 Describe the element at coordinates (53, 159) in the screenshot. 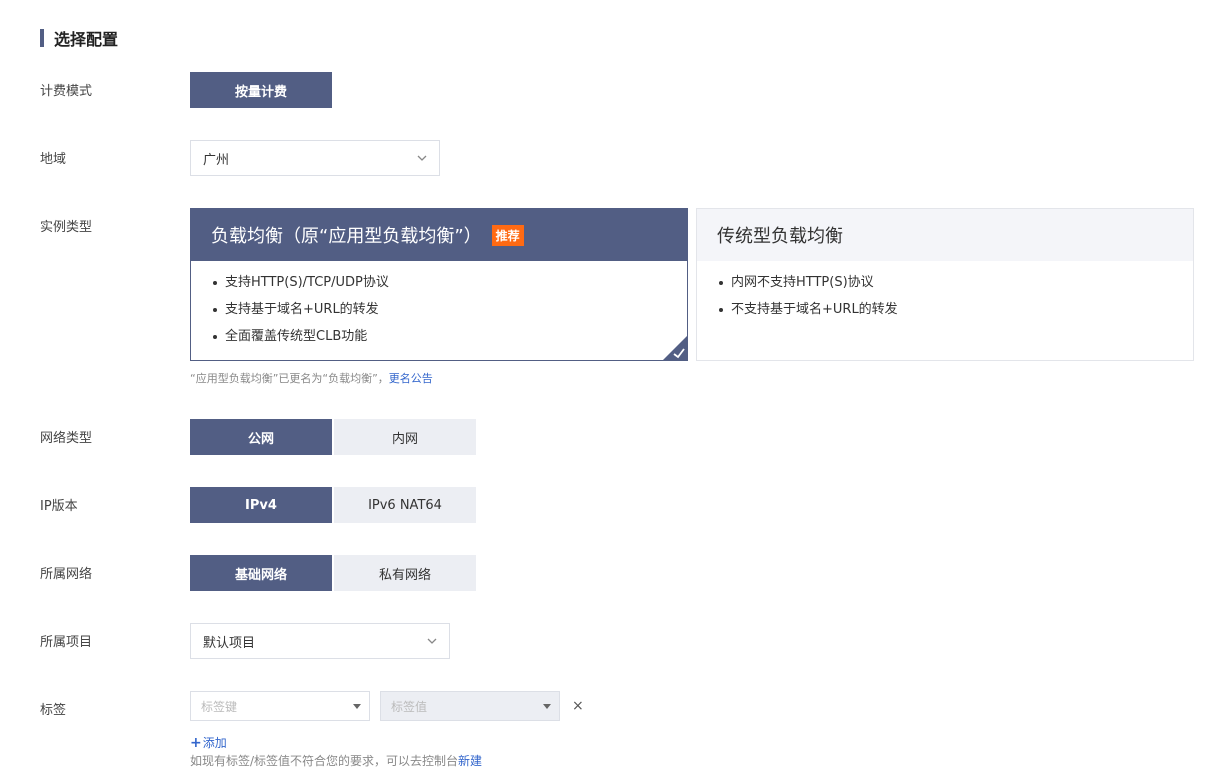

I see `region-label: 地域` at that location.